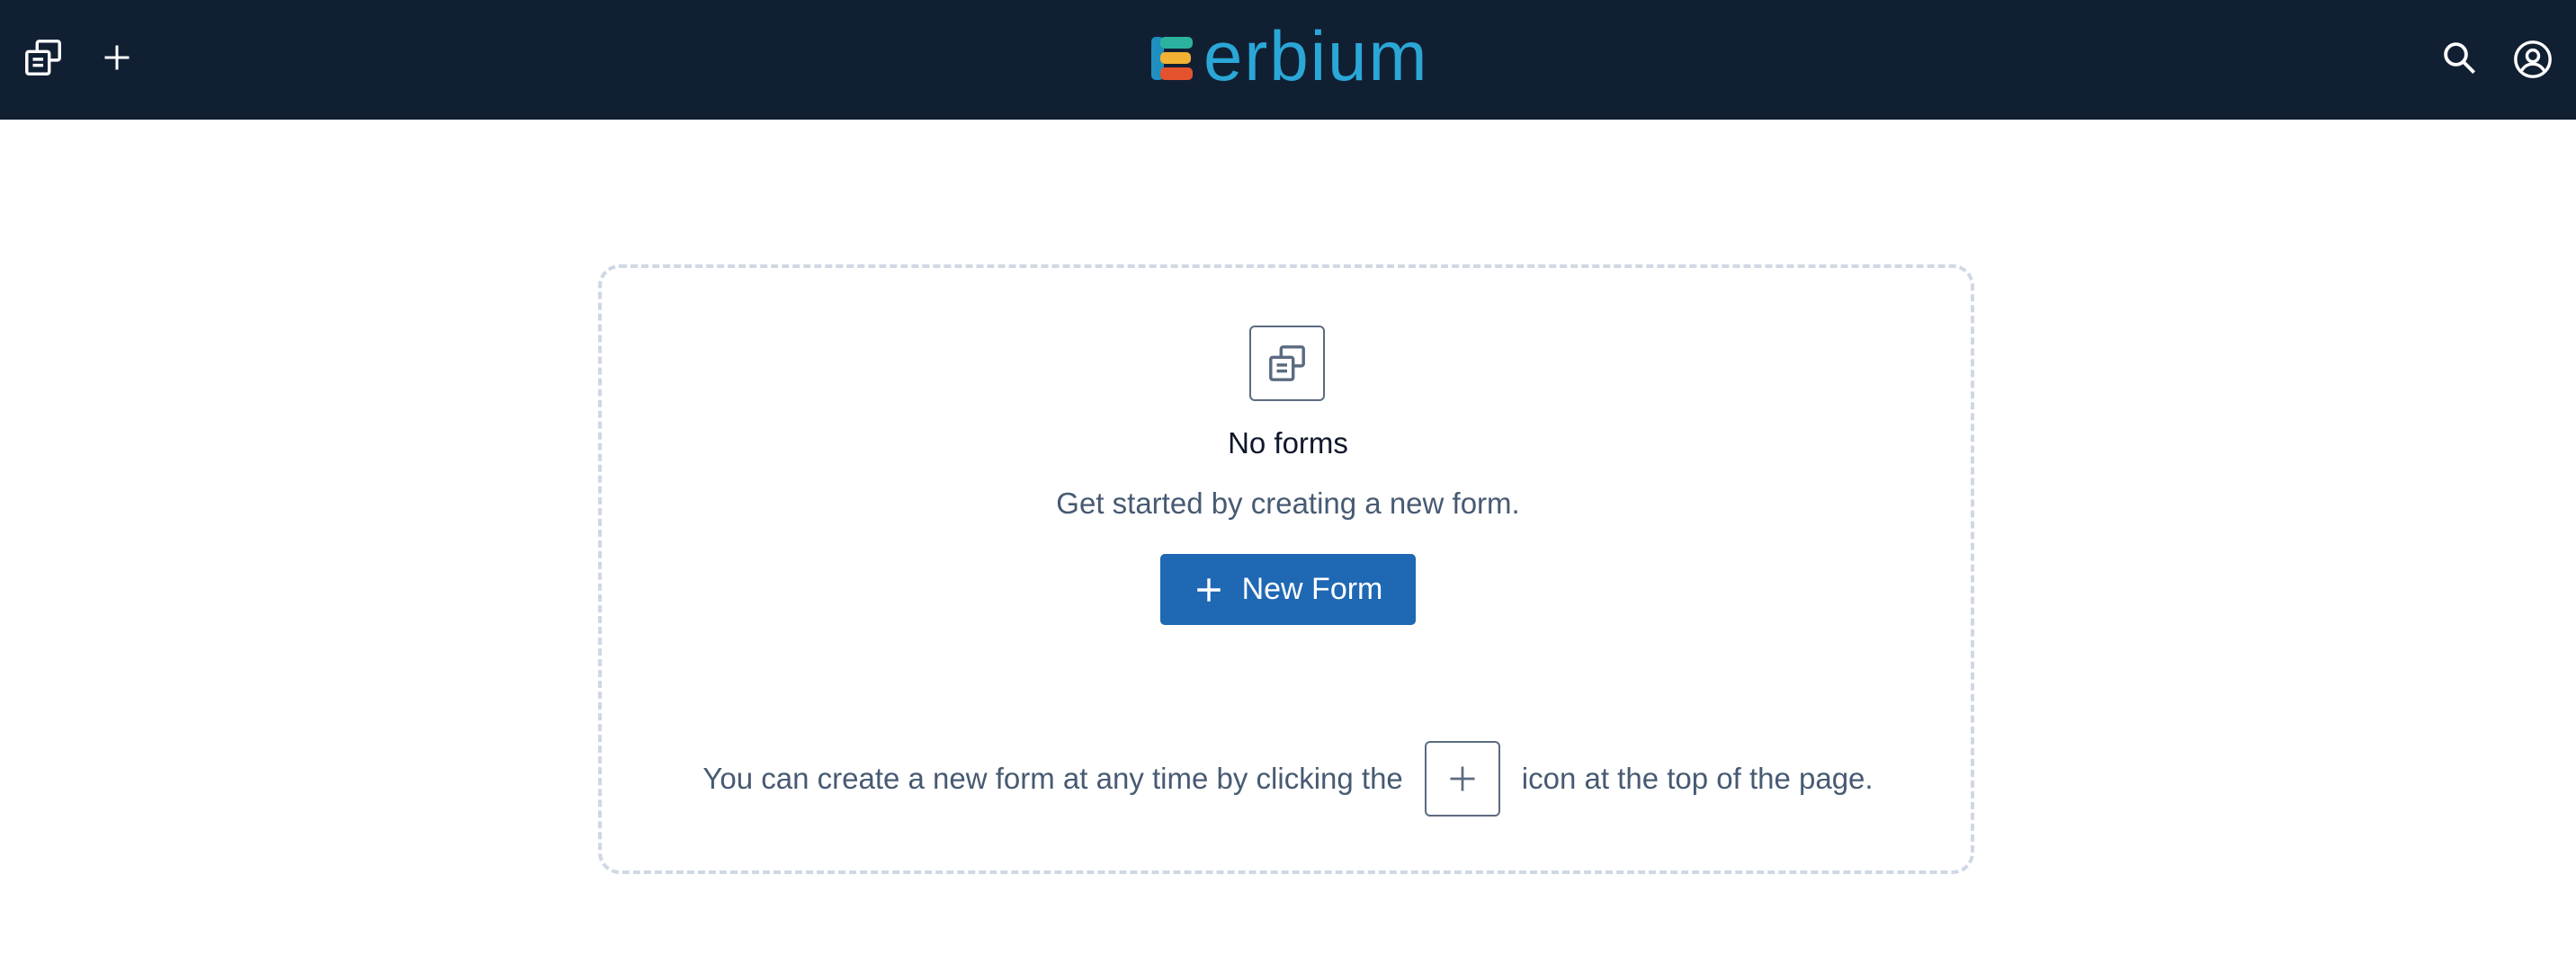  What do you see at coordinates (1288, 503) in the screenshot?
I see `empty-state-subtitle: Get started by creating a new form.` at bounding box center [1288, 503].